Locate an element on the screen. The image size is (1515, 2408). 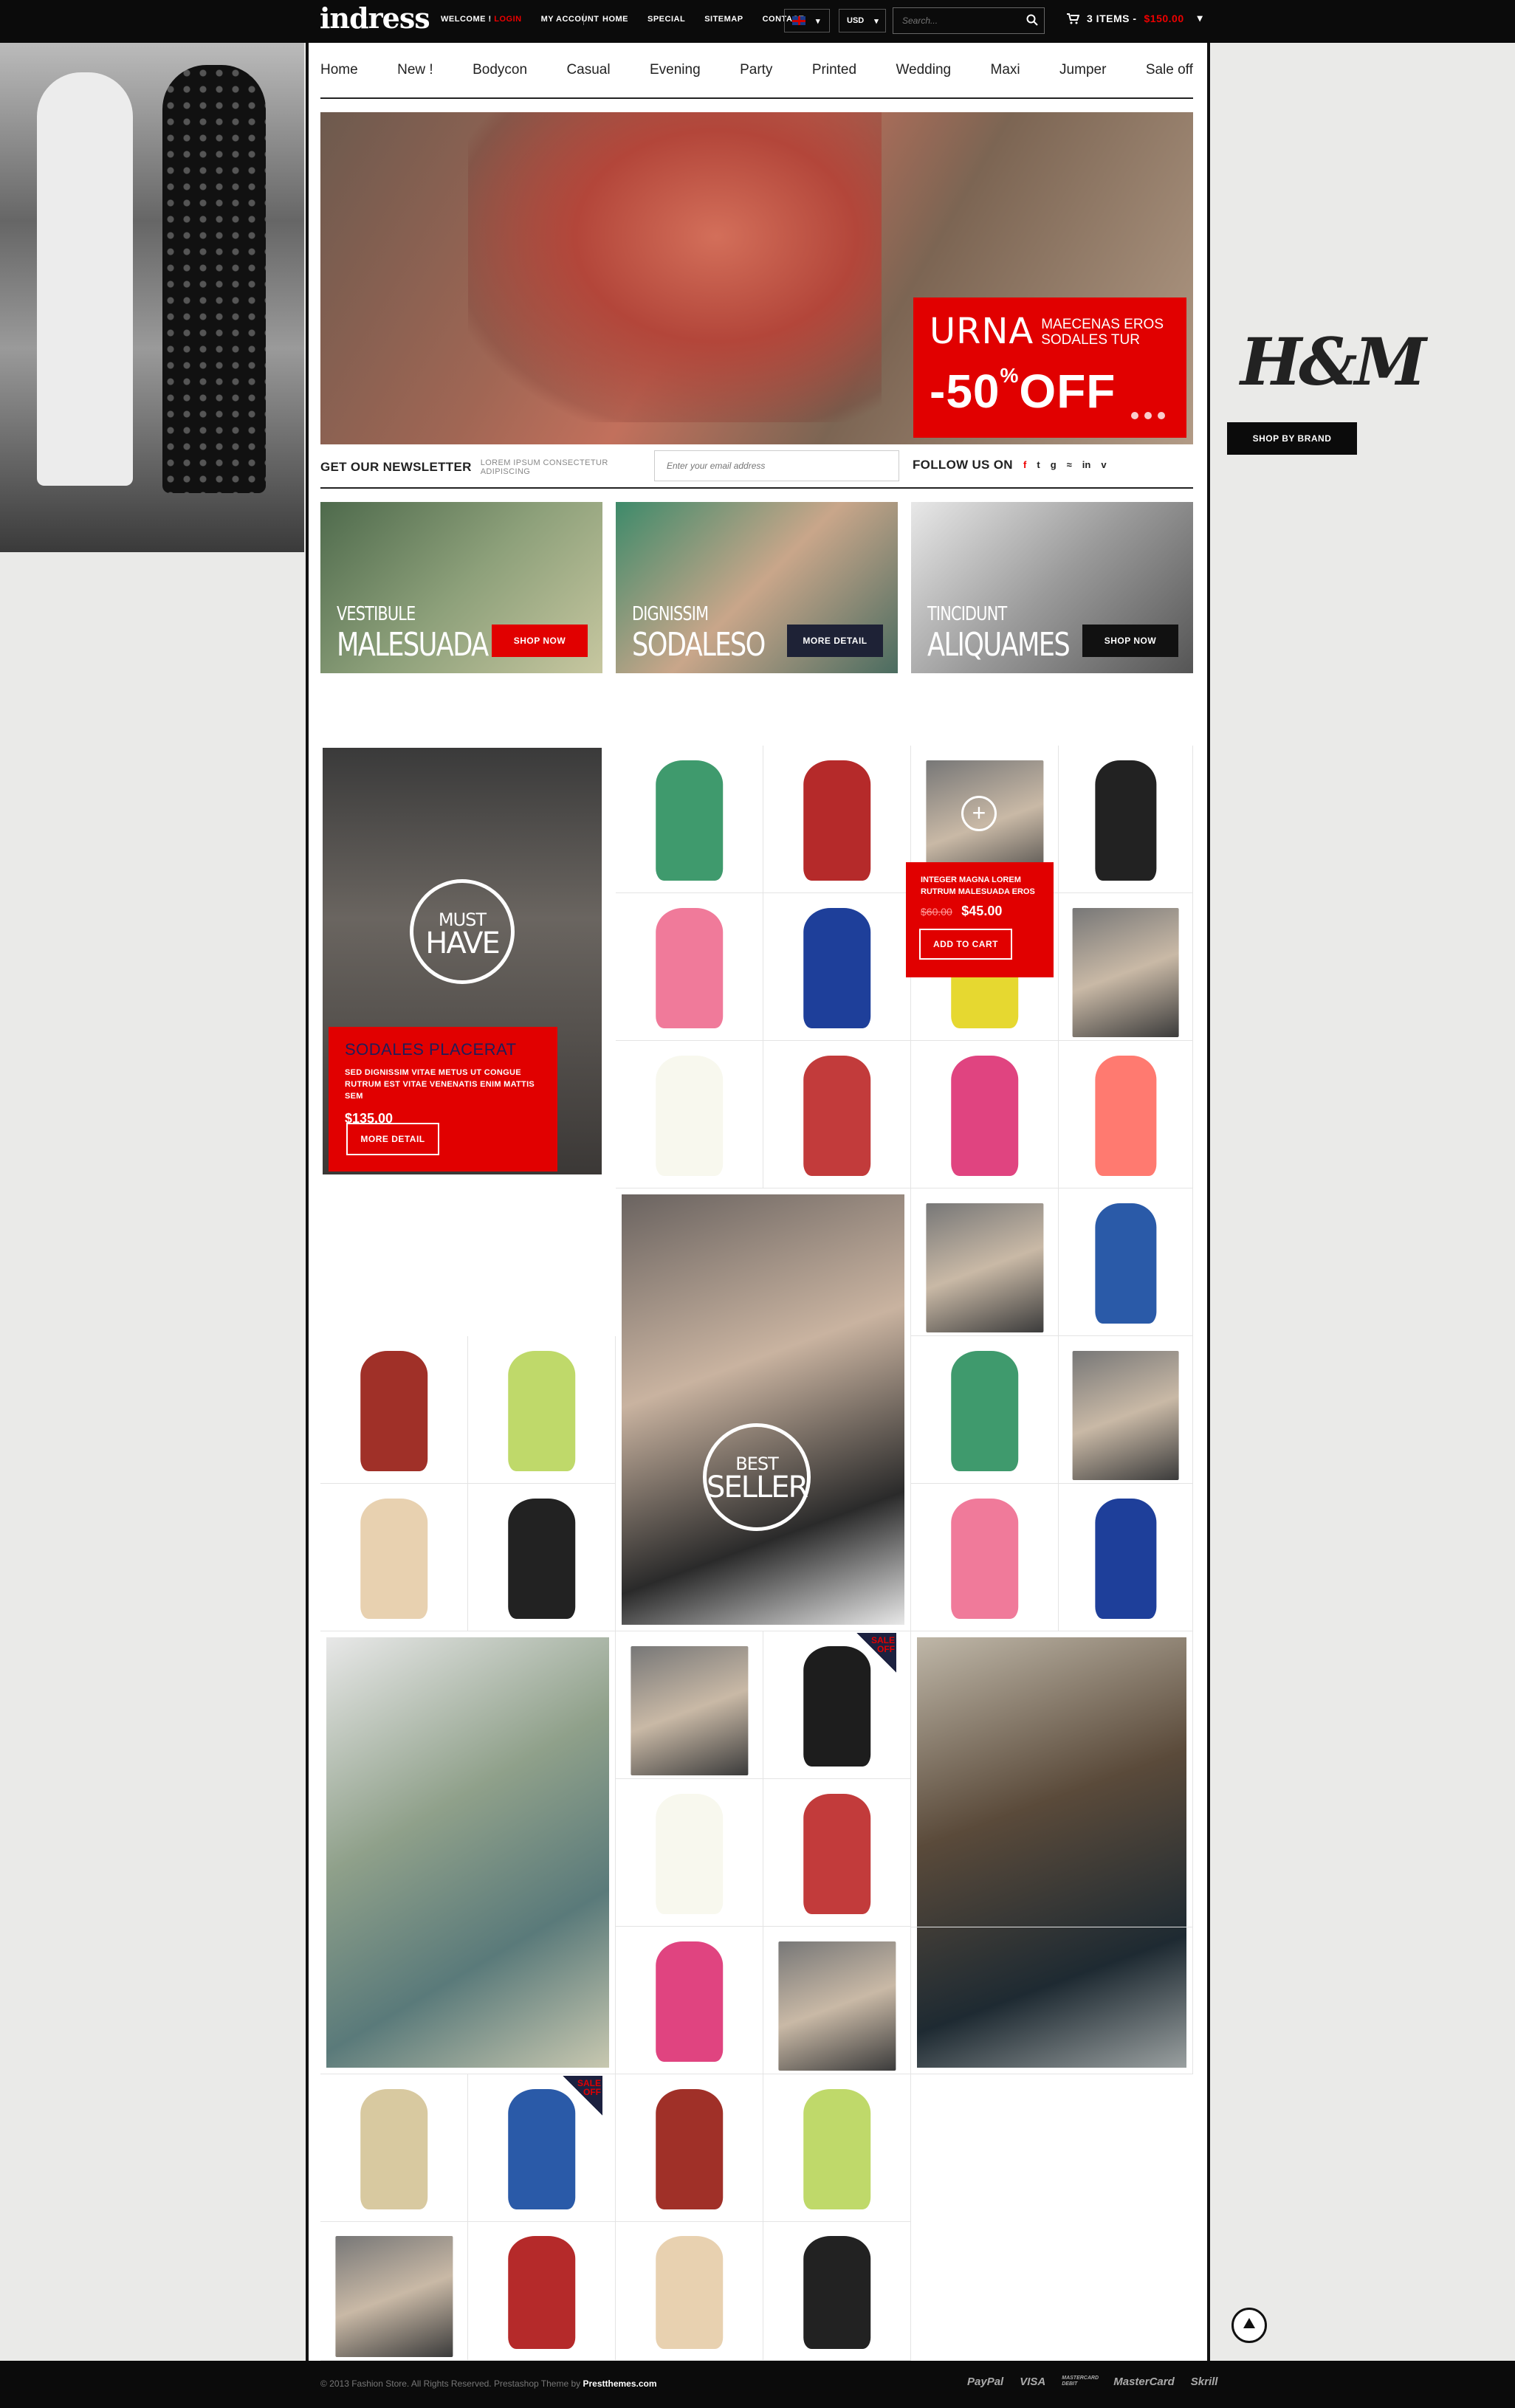
add-to-cart-button: ADD TO CART is located at coordinates (966, 944).